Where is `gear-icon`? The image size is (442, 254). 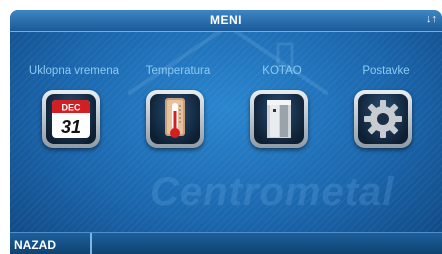 gear-icon is located at coordinates (383, 119).